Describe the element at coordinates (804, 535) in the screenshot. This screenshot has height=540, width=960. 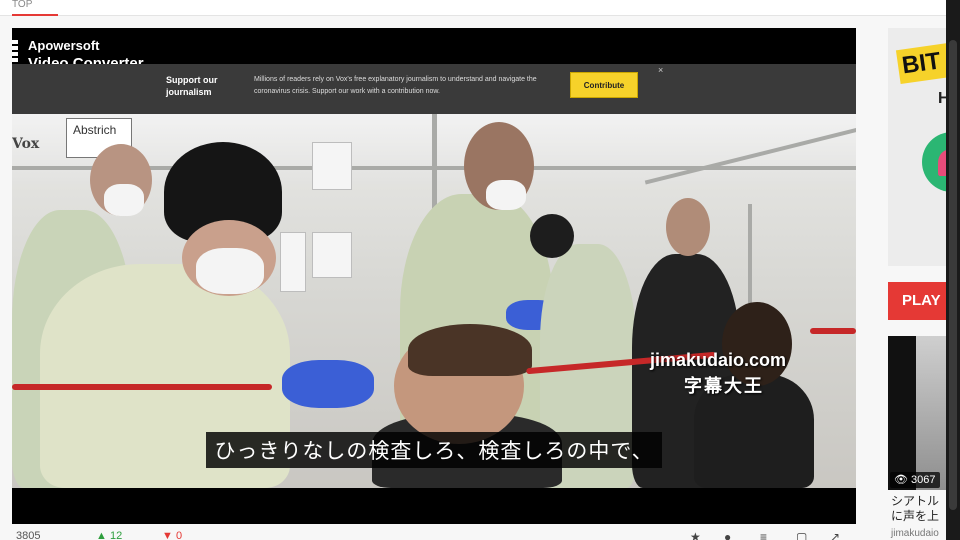
I see `comment-icon: ▢` at that location.